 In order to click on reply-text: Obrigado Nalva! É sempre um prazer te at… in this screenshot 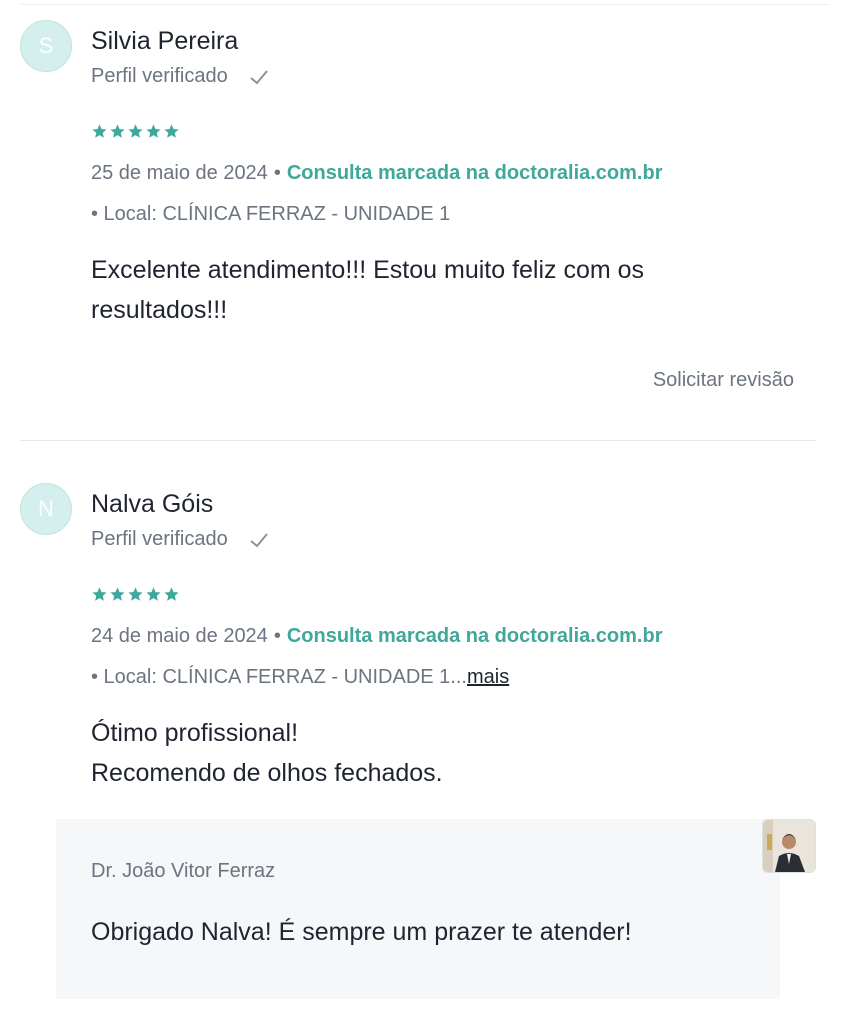, I will do `click(361, 932)`.